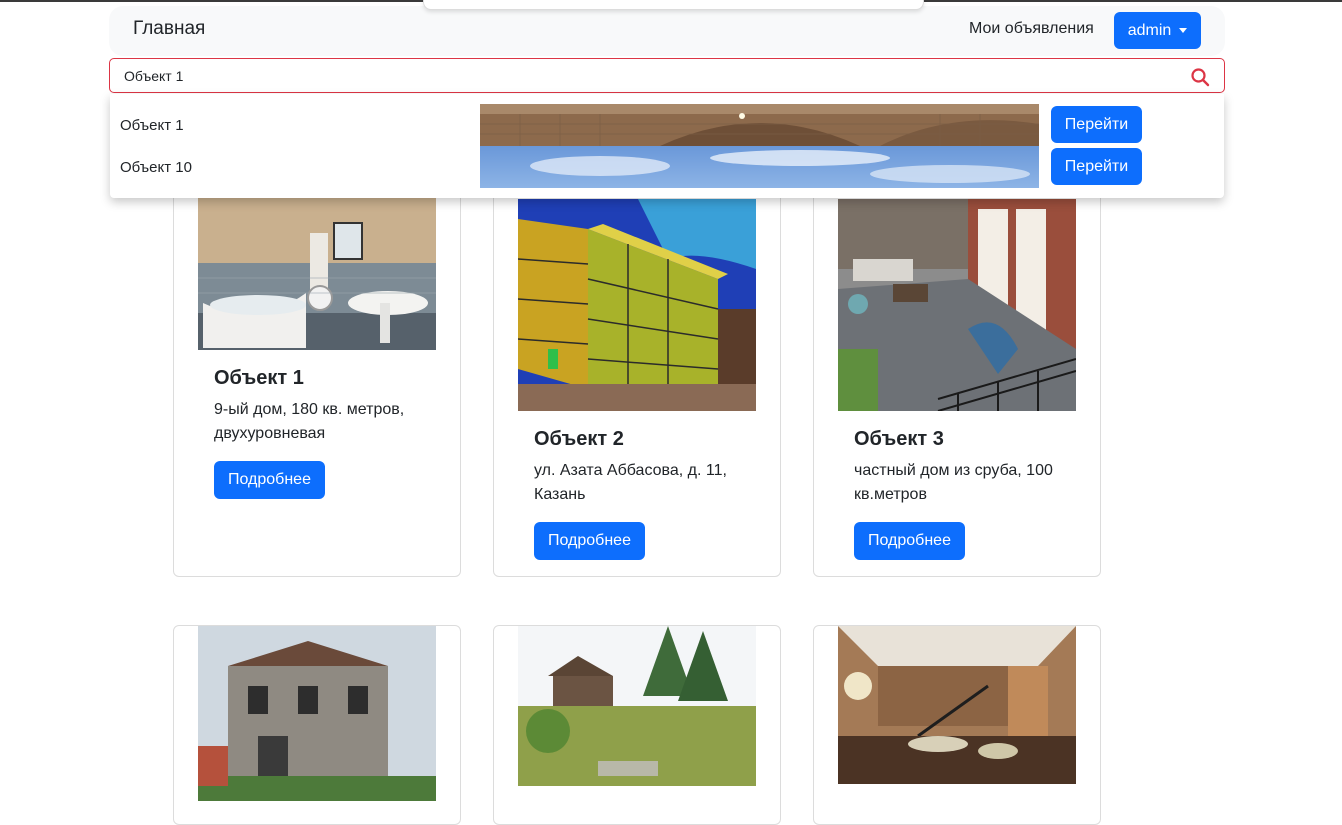 This screenshot has width=1342, height=825. I want to click on suggestion-label: Объект 1, so click(152, 125).